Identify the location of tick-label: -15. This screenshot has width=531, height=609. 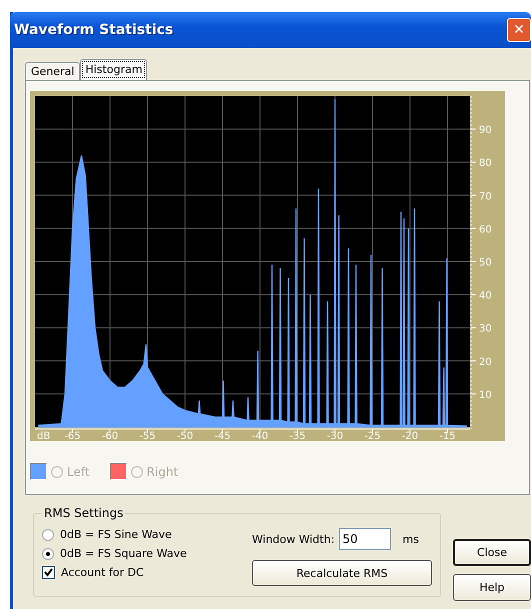
(447, 436).